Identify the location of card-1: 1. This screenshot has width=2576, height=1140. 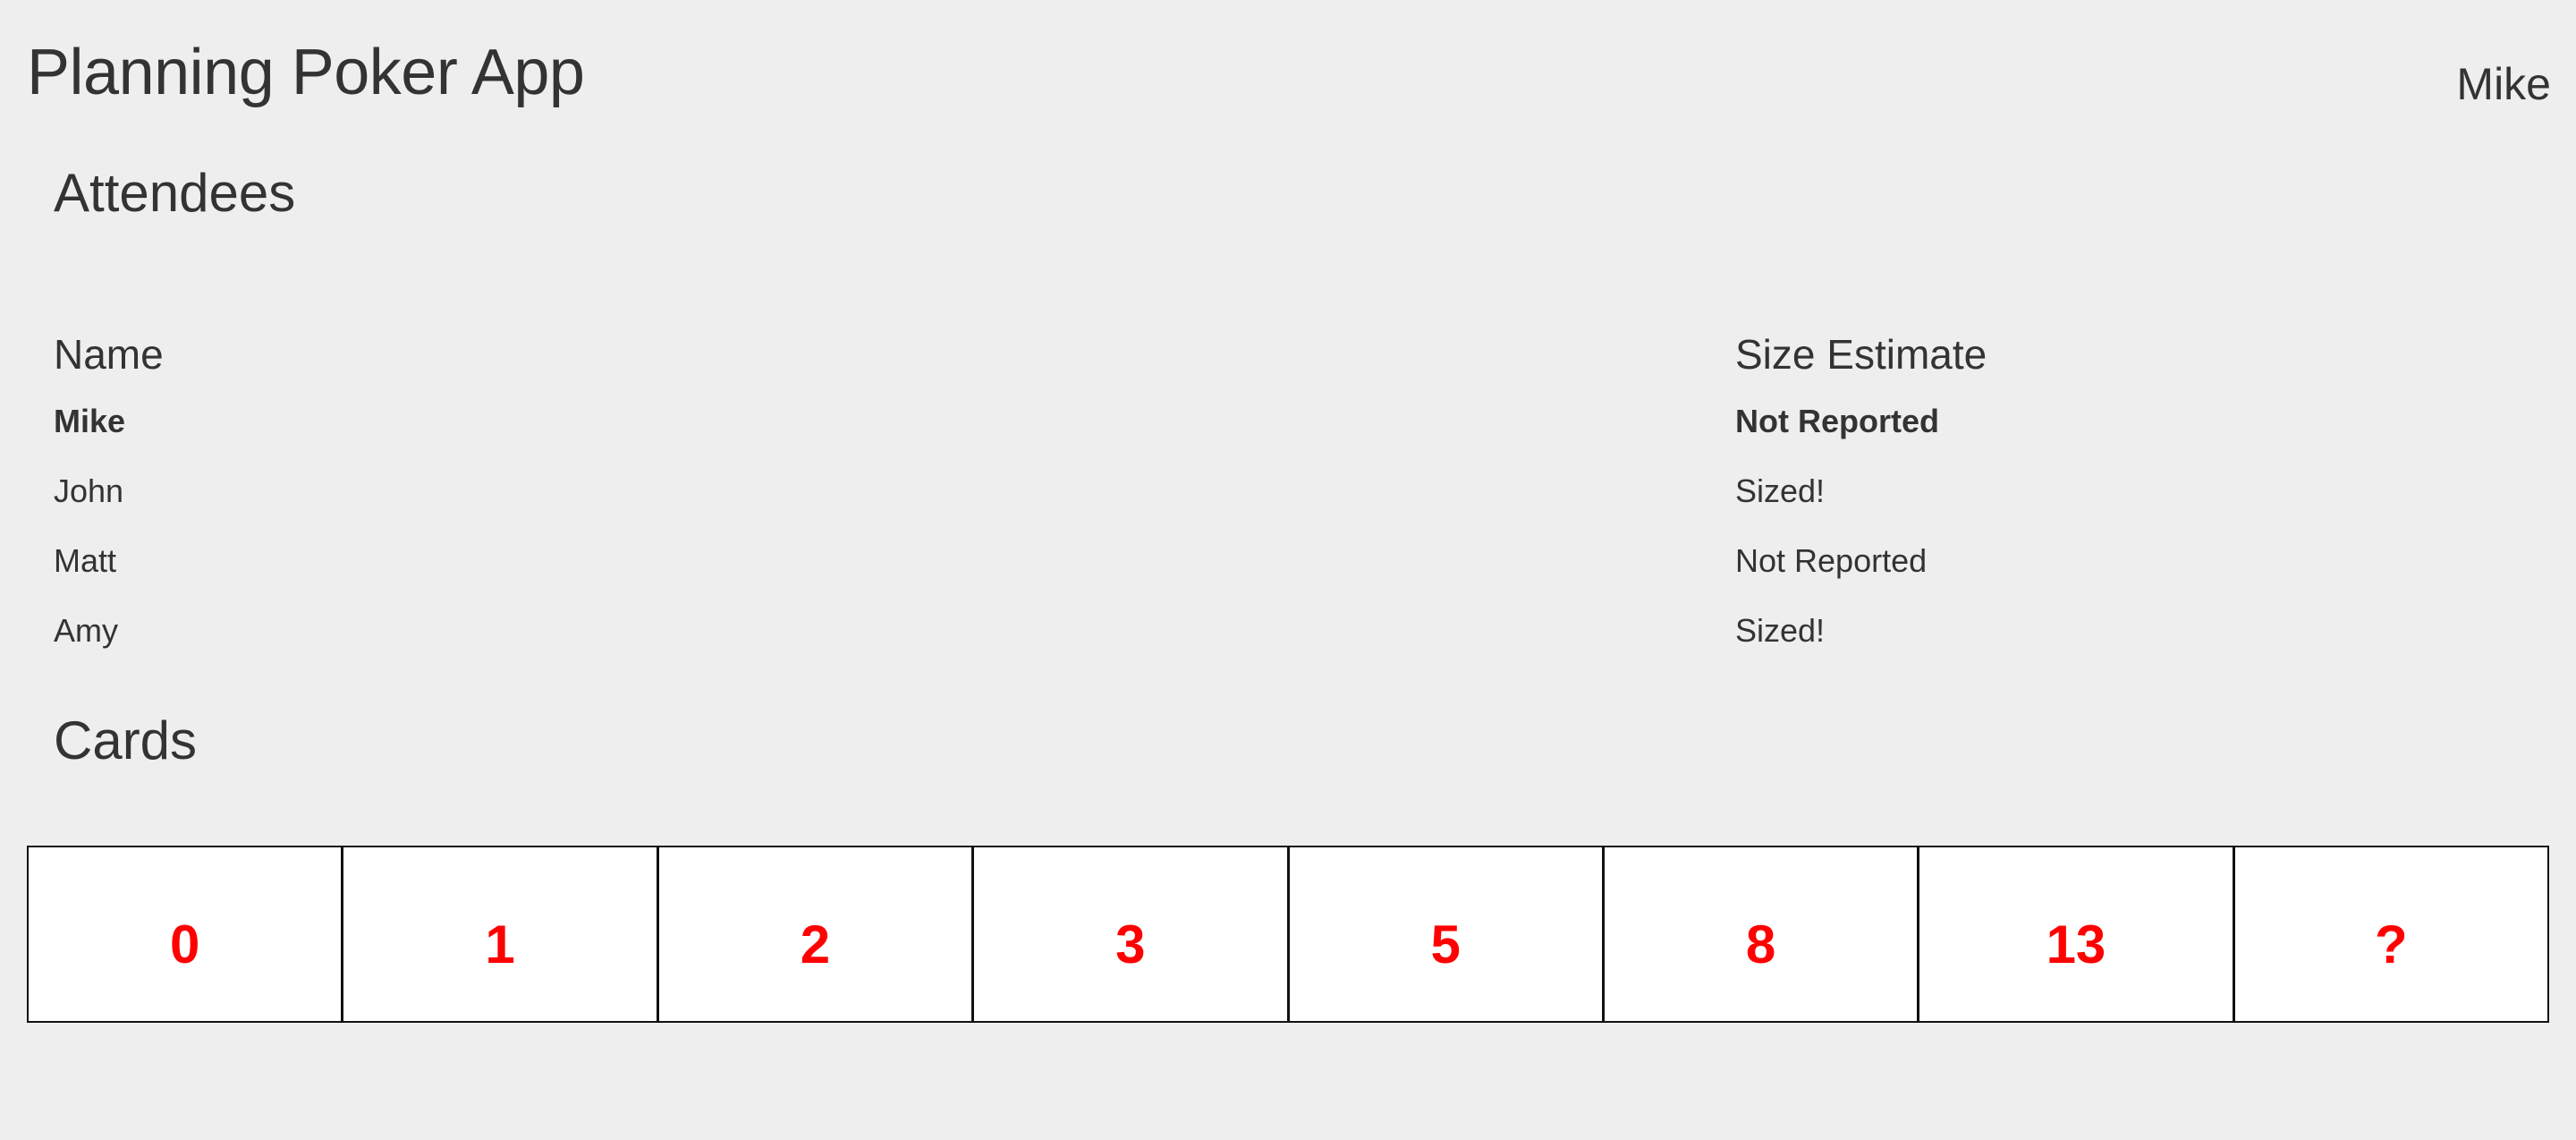
(501, 934).